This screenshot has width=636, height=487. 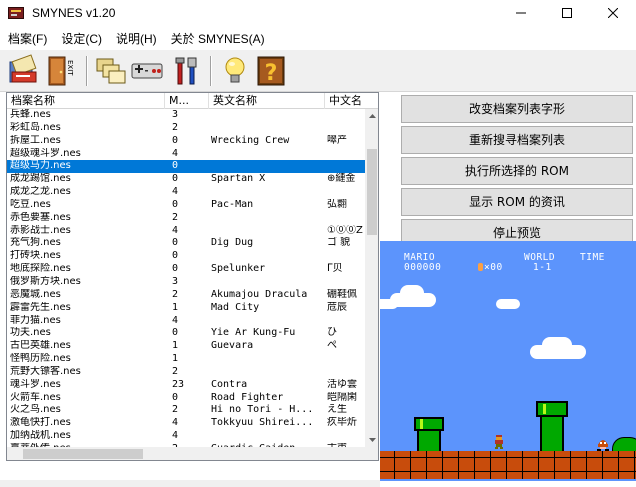 I want to click on scroll-down-arrow, so click(x=371, y=440).